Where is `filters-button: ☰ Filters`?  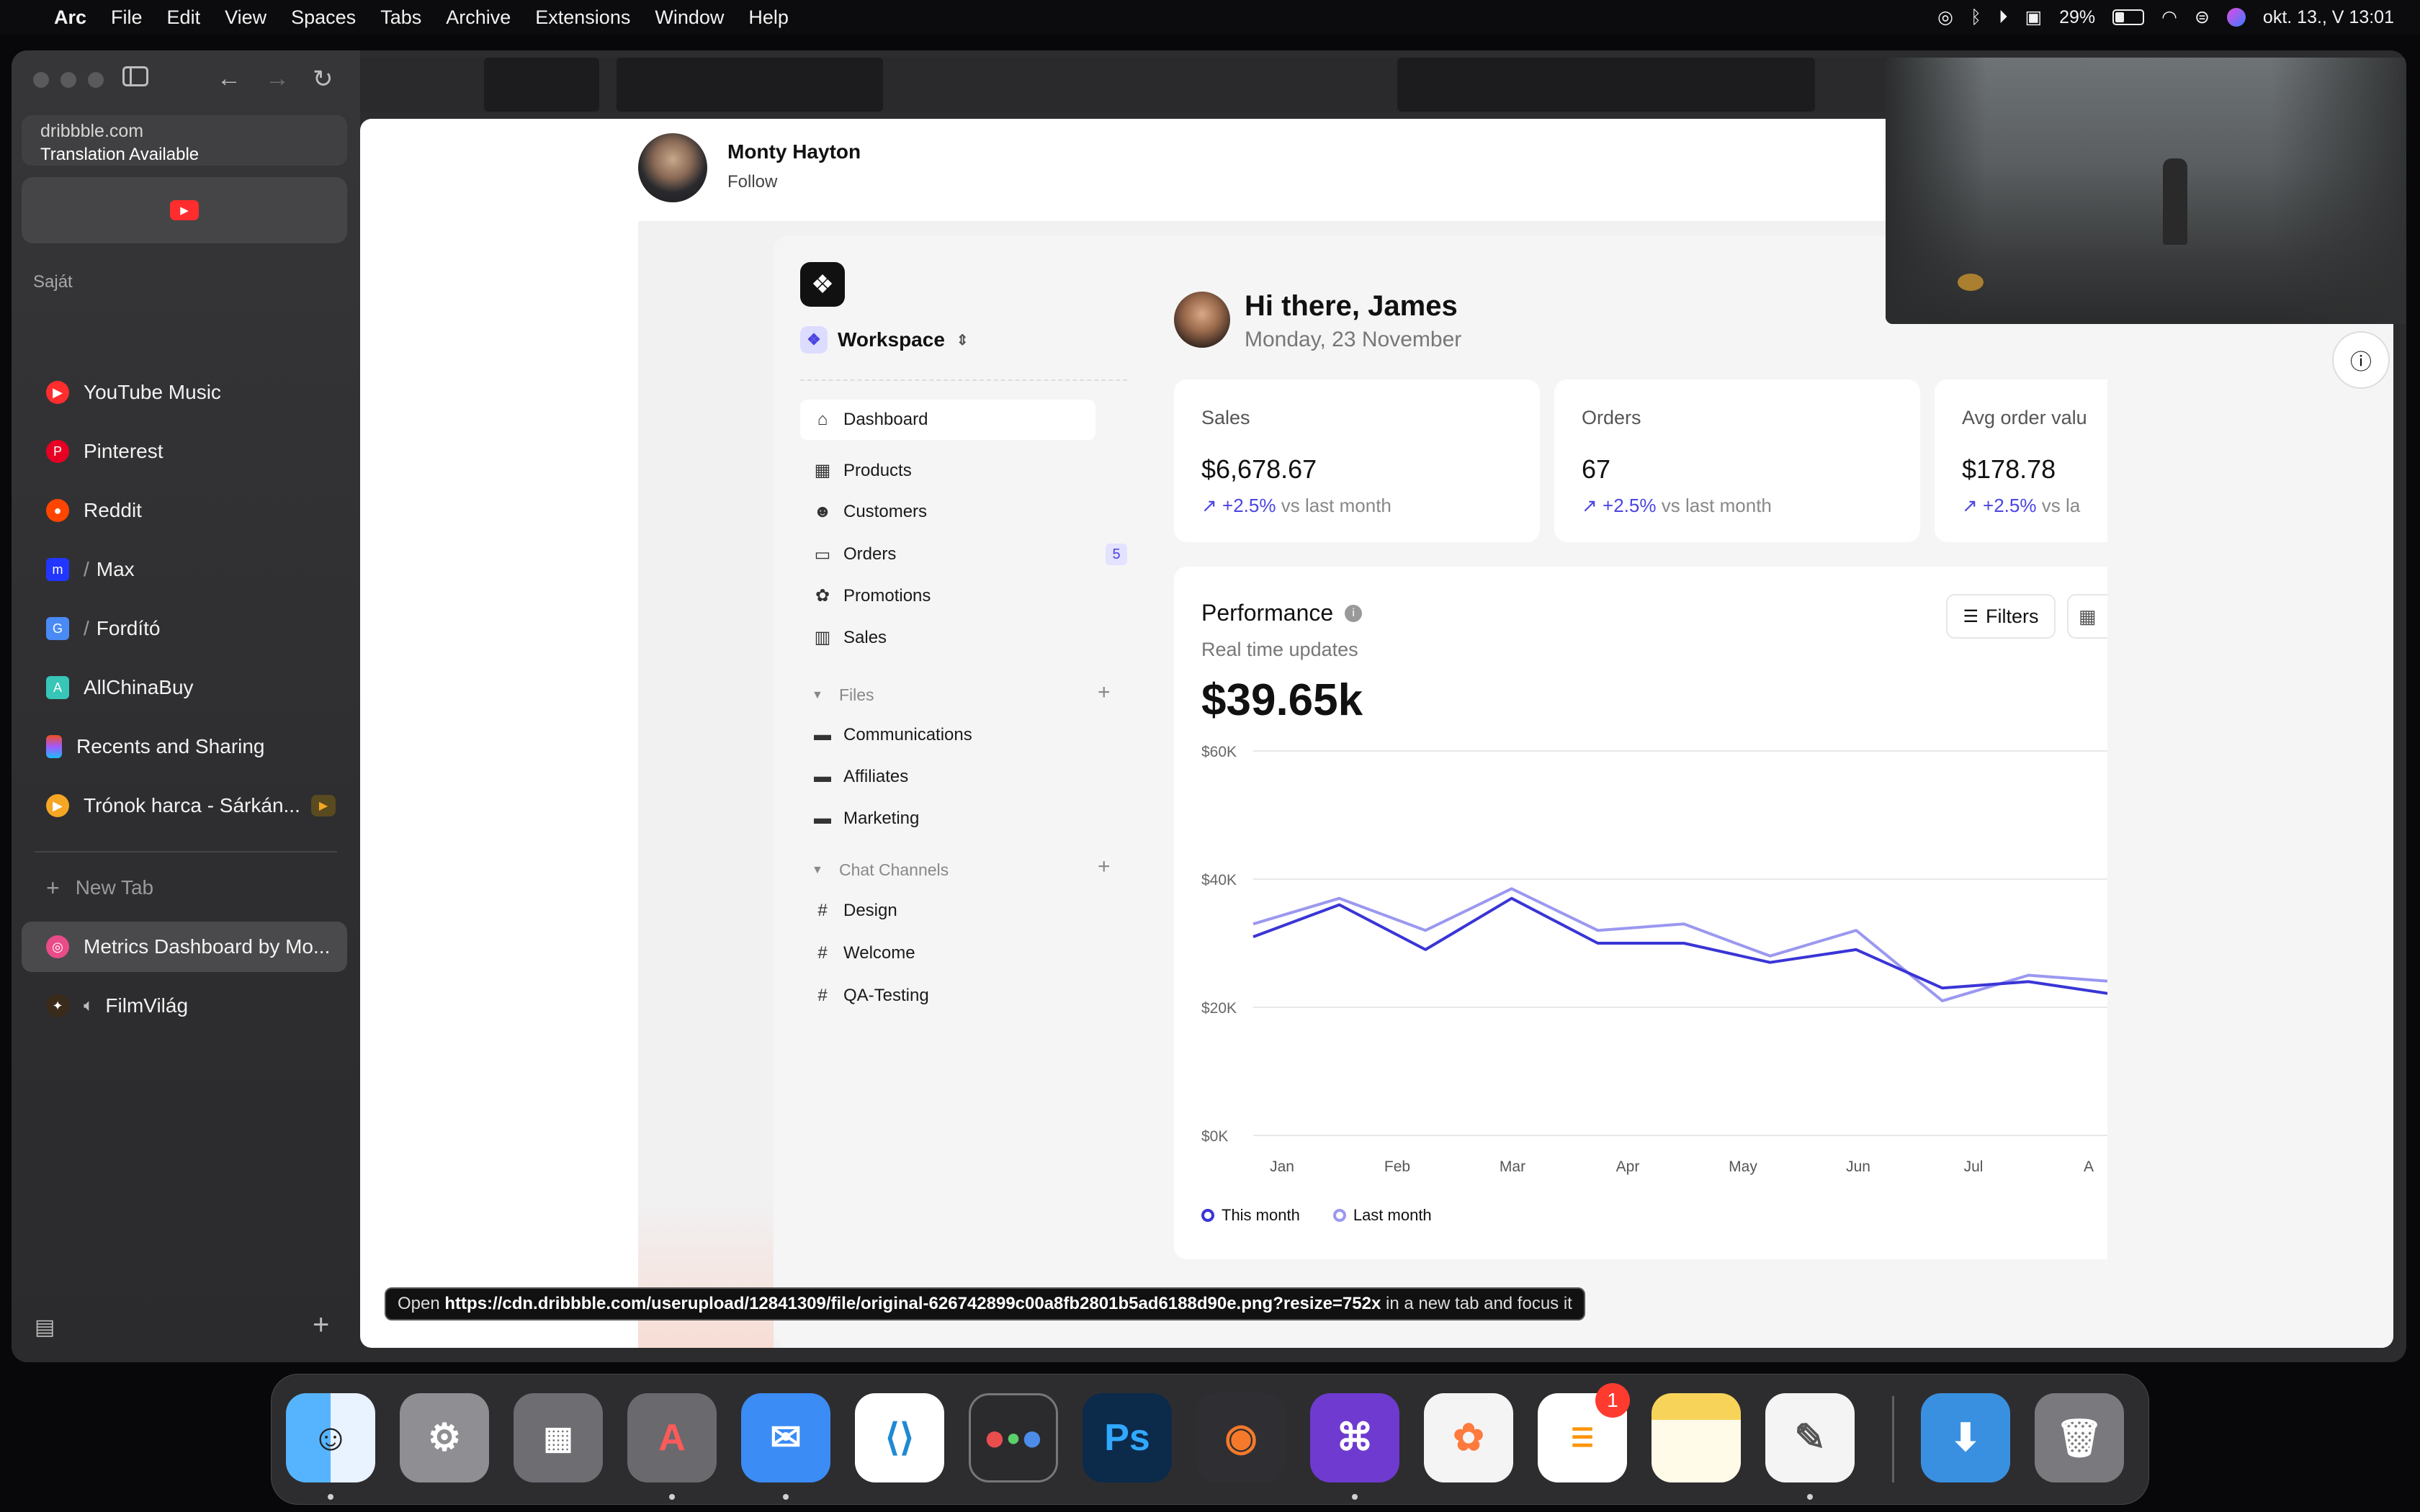
filters-button: ☰ Filters is located at coordinates (2001, 616).